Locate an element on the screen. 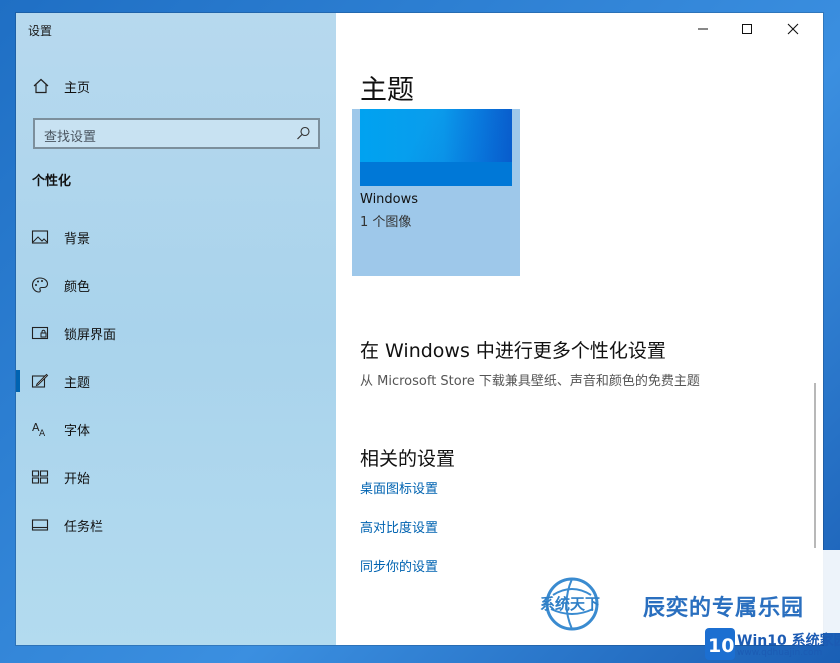  theme-preview is located at coordinates (436, 147).